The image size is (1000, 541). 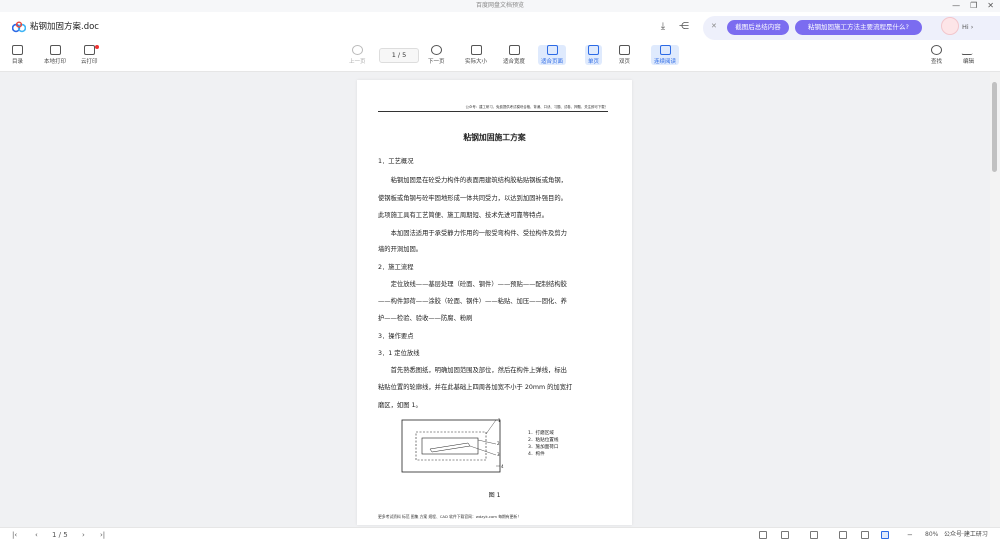 I want to click on cloud-printer-icon, so click(x=89, y=50).